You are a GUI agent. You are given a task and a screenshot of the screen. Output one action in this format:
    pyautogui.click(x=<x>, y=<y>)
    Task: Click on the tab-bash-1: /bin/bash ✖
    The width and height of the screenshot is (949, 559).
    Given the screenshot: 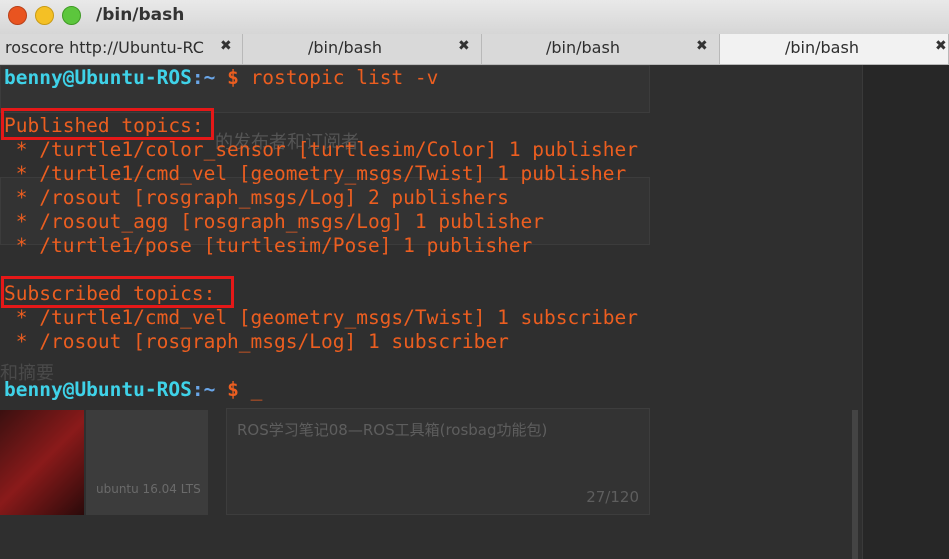 What is the action you would take?
    pyautogui.click(x=362, y=49)
    